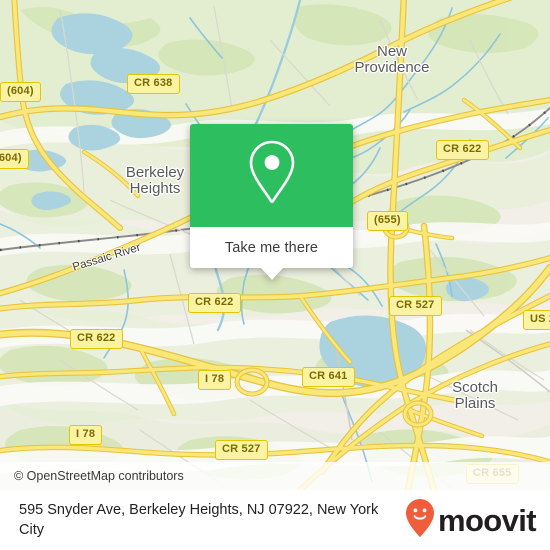  What do you see at coordinates (241, 450) in the screenshot?
I see `road-shield-cr-527-lower: CR 527` at bounding box center [241, 450].